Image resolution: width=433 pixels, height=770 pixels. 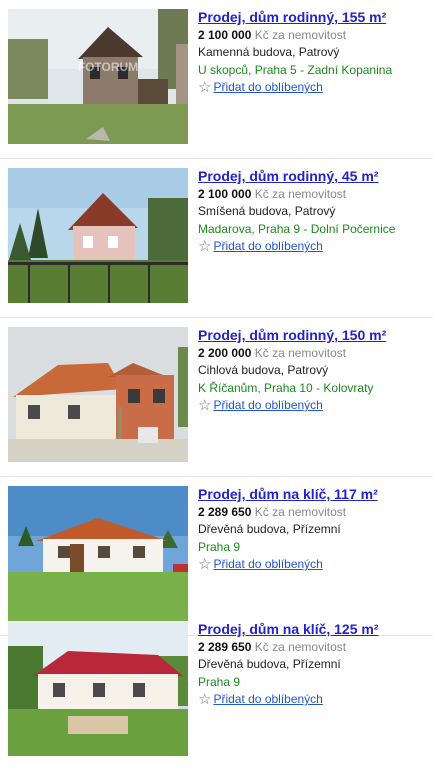 I want to click on price-line: 2 200 000 Kč za nemovitost, so click(x=313, y=353).